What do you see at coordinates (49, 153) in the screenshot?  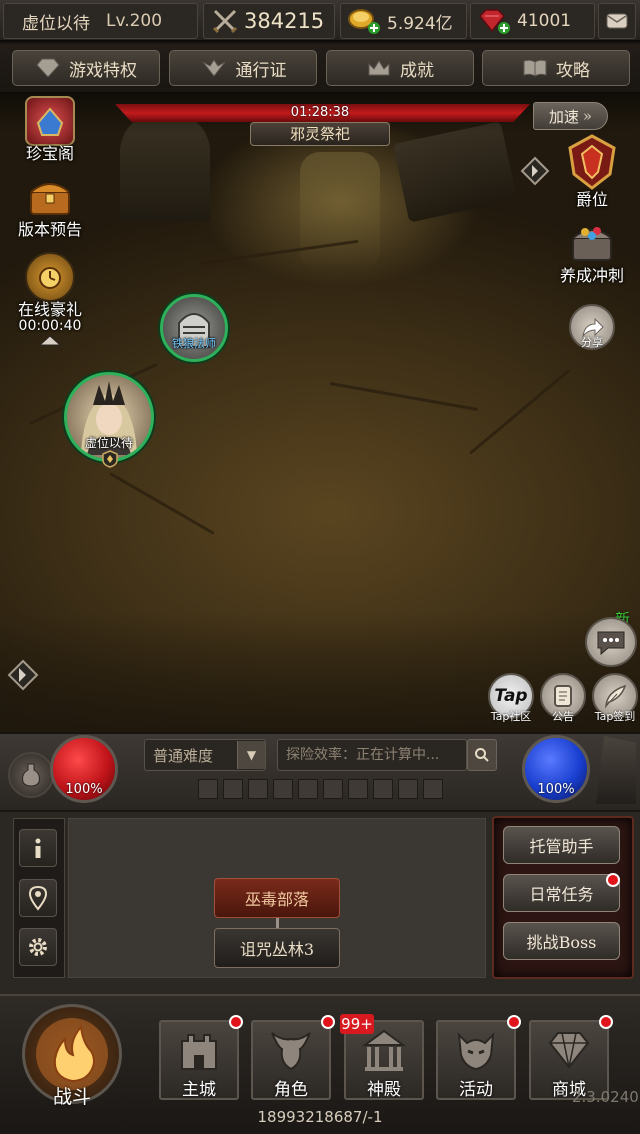 I see `treasure-pavilion-label: 珍宝阁` at bounding box center [49, 153].